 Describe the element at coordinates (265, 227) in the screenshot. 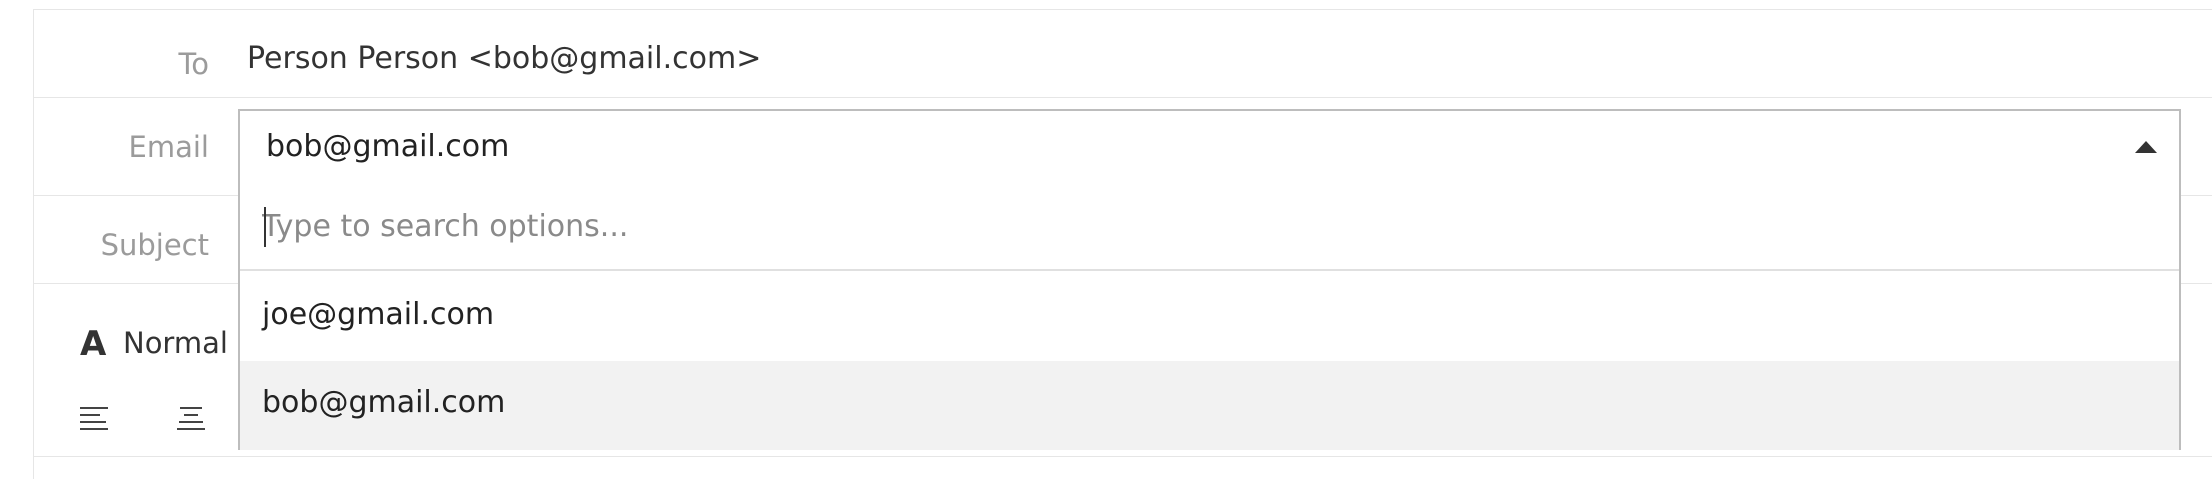

I see `text-cursor` at that location.